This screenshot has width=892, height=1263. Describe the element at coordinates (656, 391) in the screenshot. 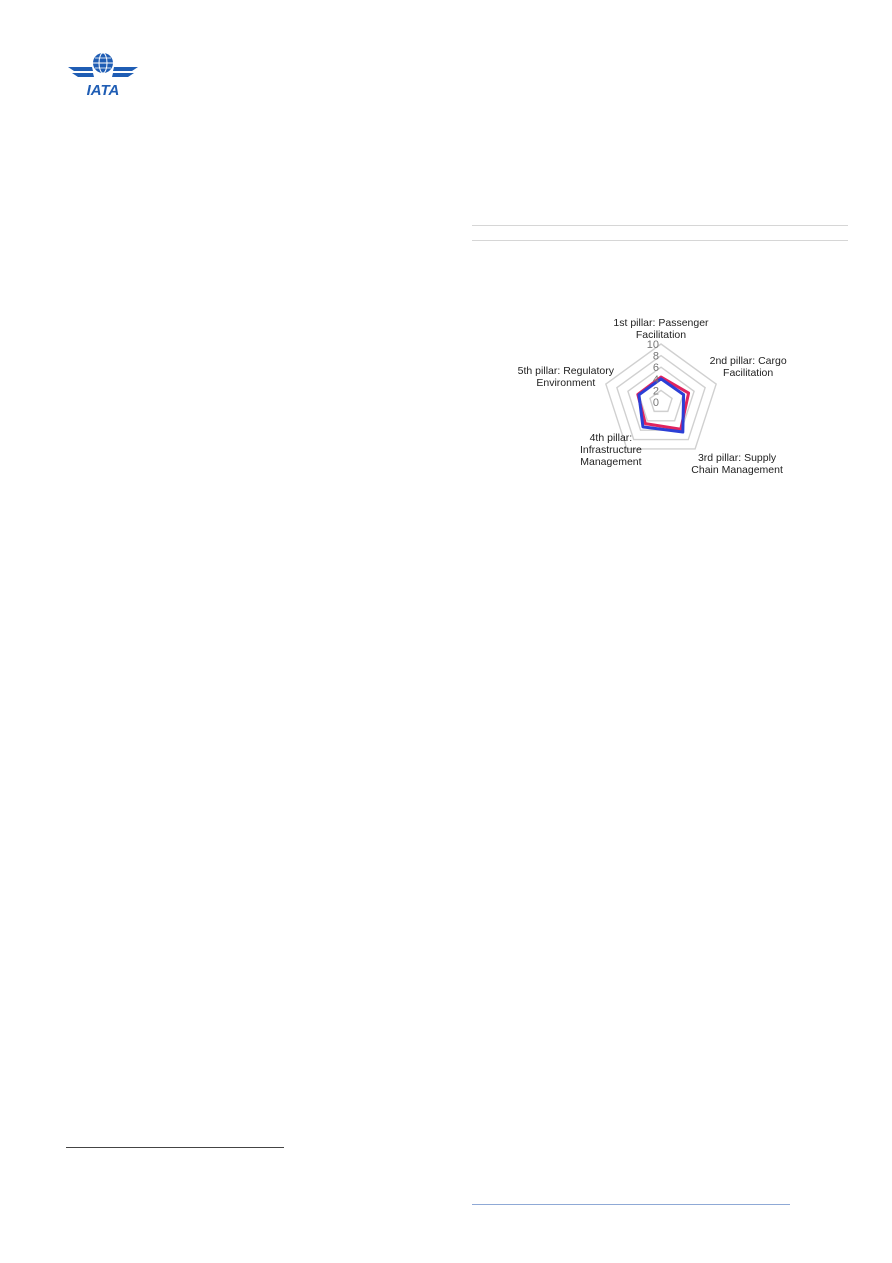

I see `tick-label: 2` at that location.